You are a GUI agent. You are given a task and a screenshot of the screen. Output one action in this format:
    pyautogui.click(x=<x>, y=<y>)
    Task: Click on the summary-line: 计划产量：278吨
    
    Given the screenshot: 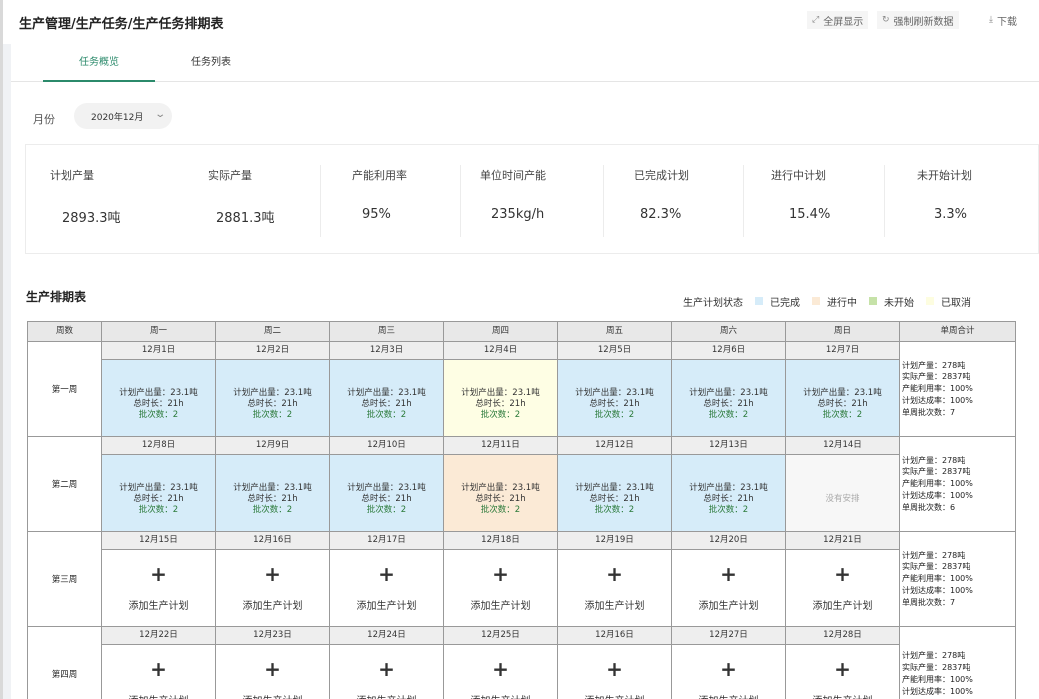 What is the action you would take?
    pyautogui.click(x=934, y=555)
    